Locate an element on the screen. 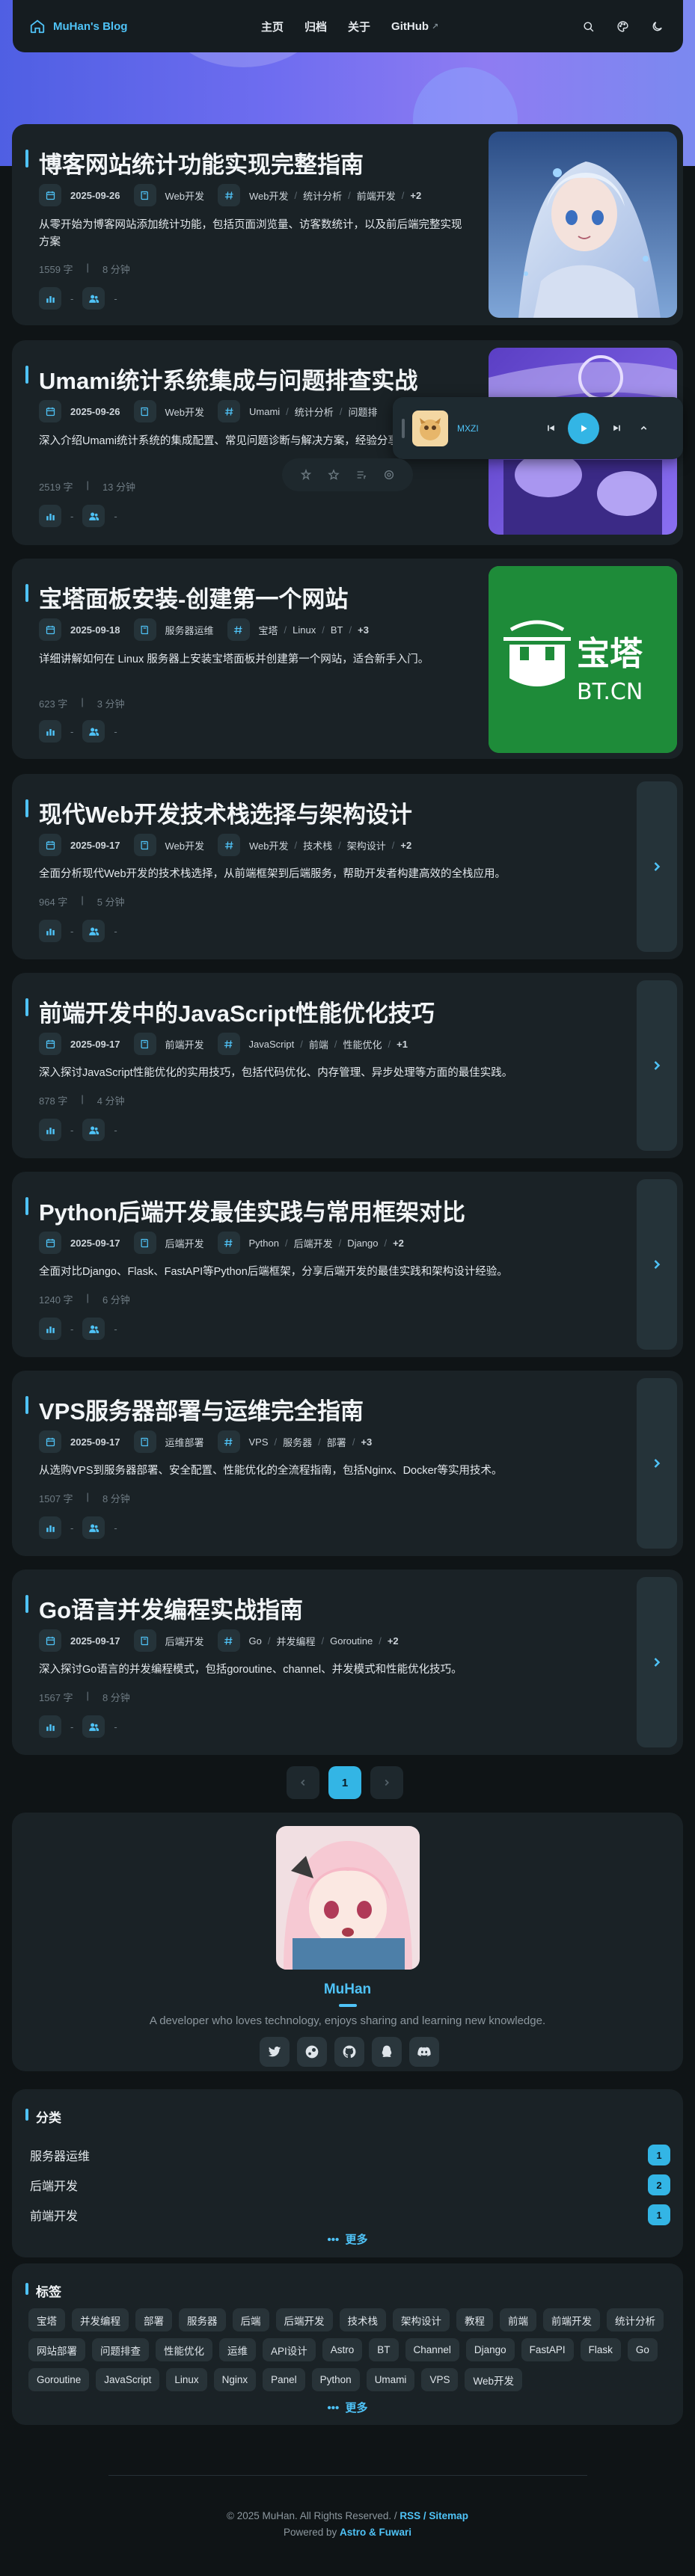 Image resolution: width=695 pixels, height=2576 pixels. tag-chip: BT is located at coordinates (384, 2349).